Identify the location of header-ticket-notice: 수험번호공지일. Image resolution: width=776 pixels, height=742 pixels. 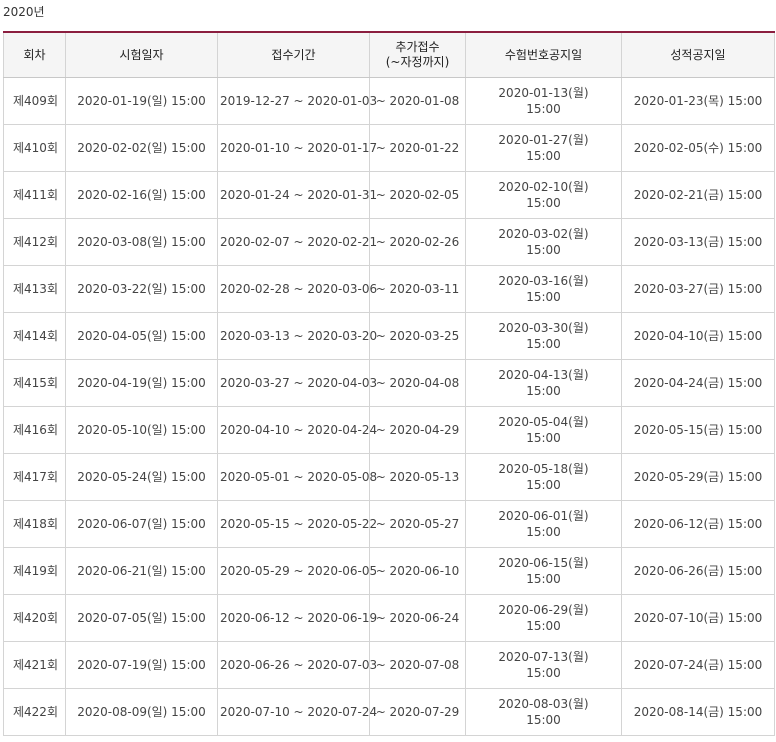
(543, 54).